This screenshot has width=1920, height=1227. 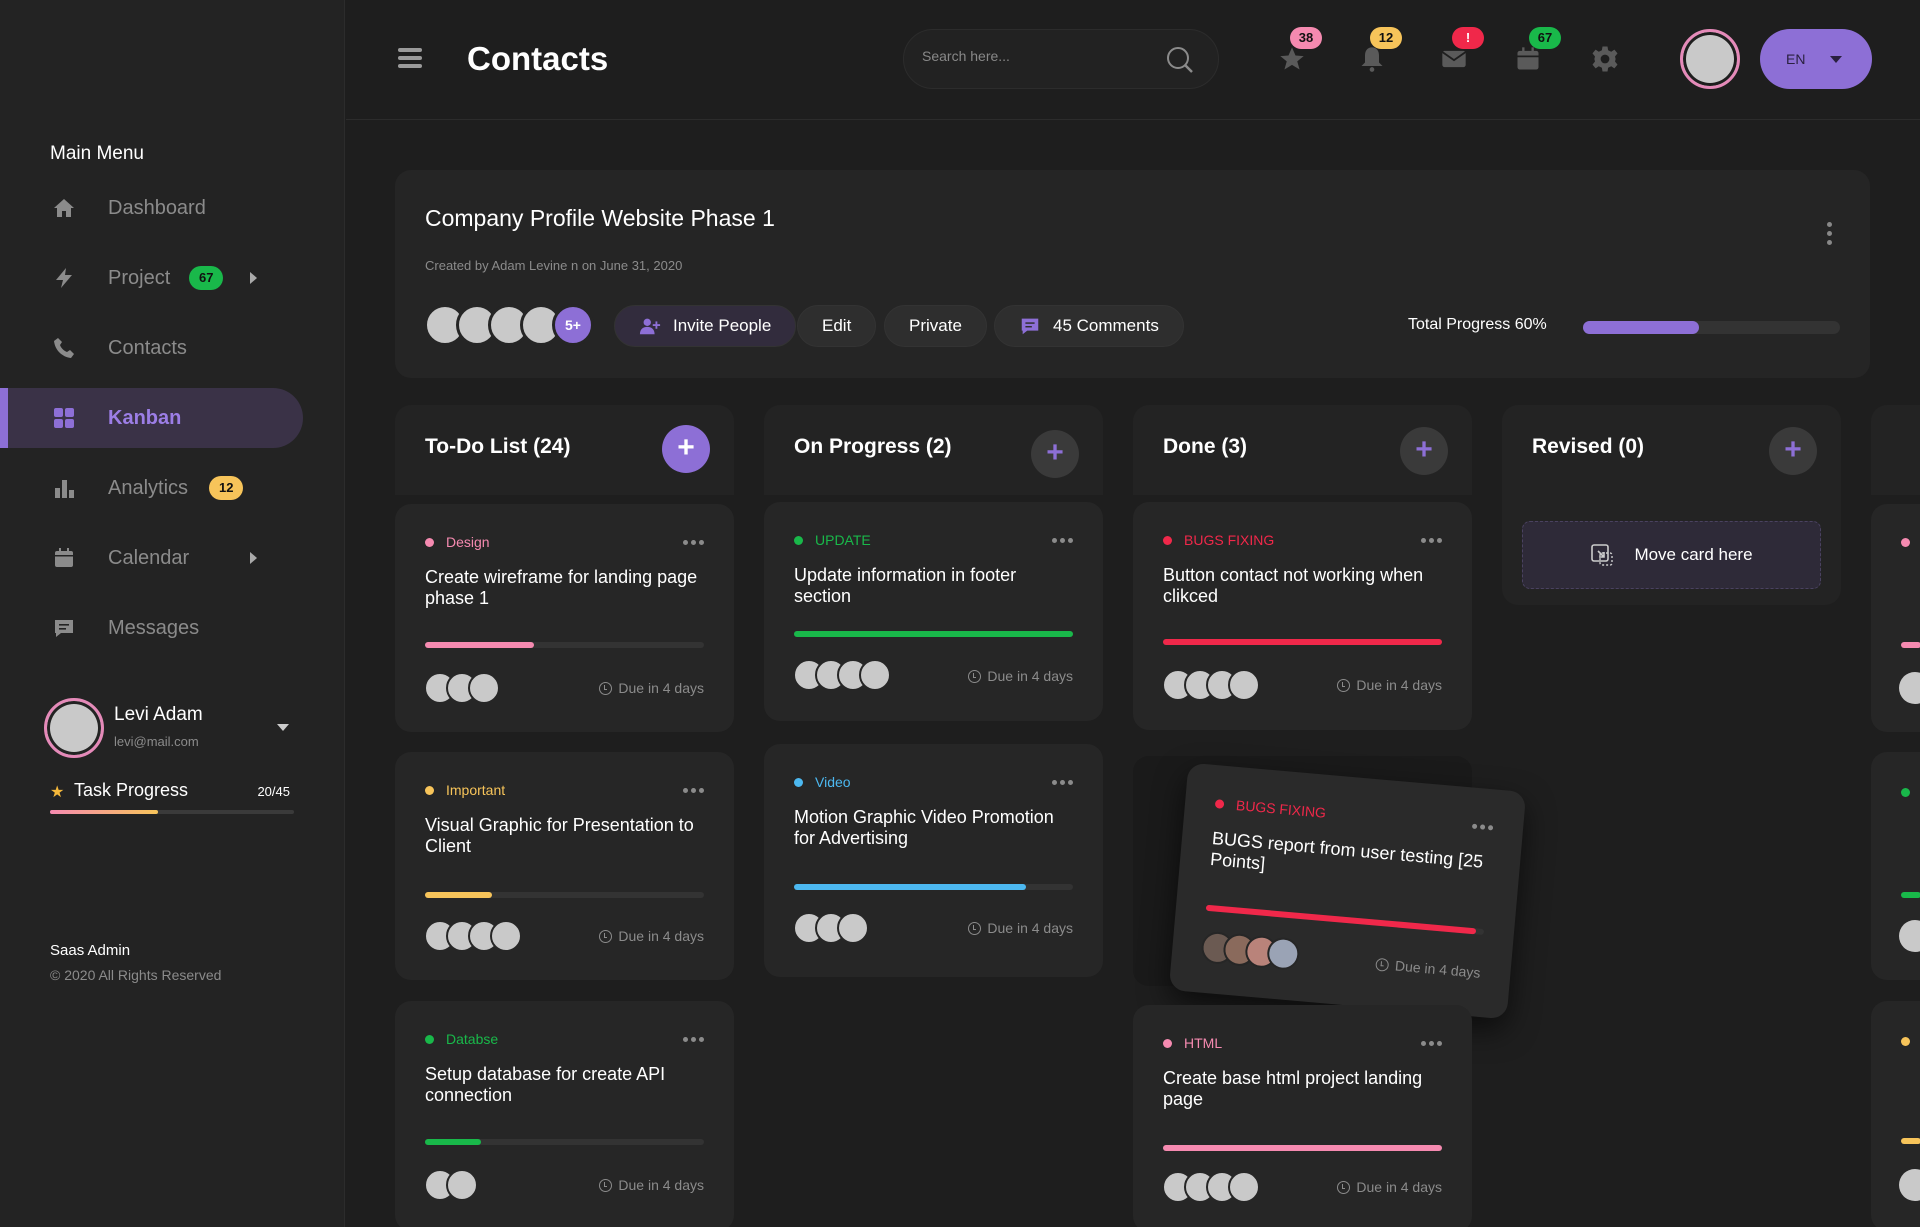 What do you see at coordinates (538, 58) in the screenshot?
I see `page-title: Contacts` at bounding box center [538, 58].